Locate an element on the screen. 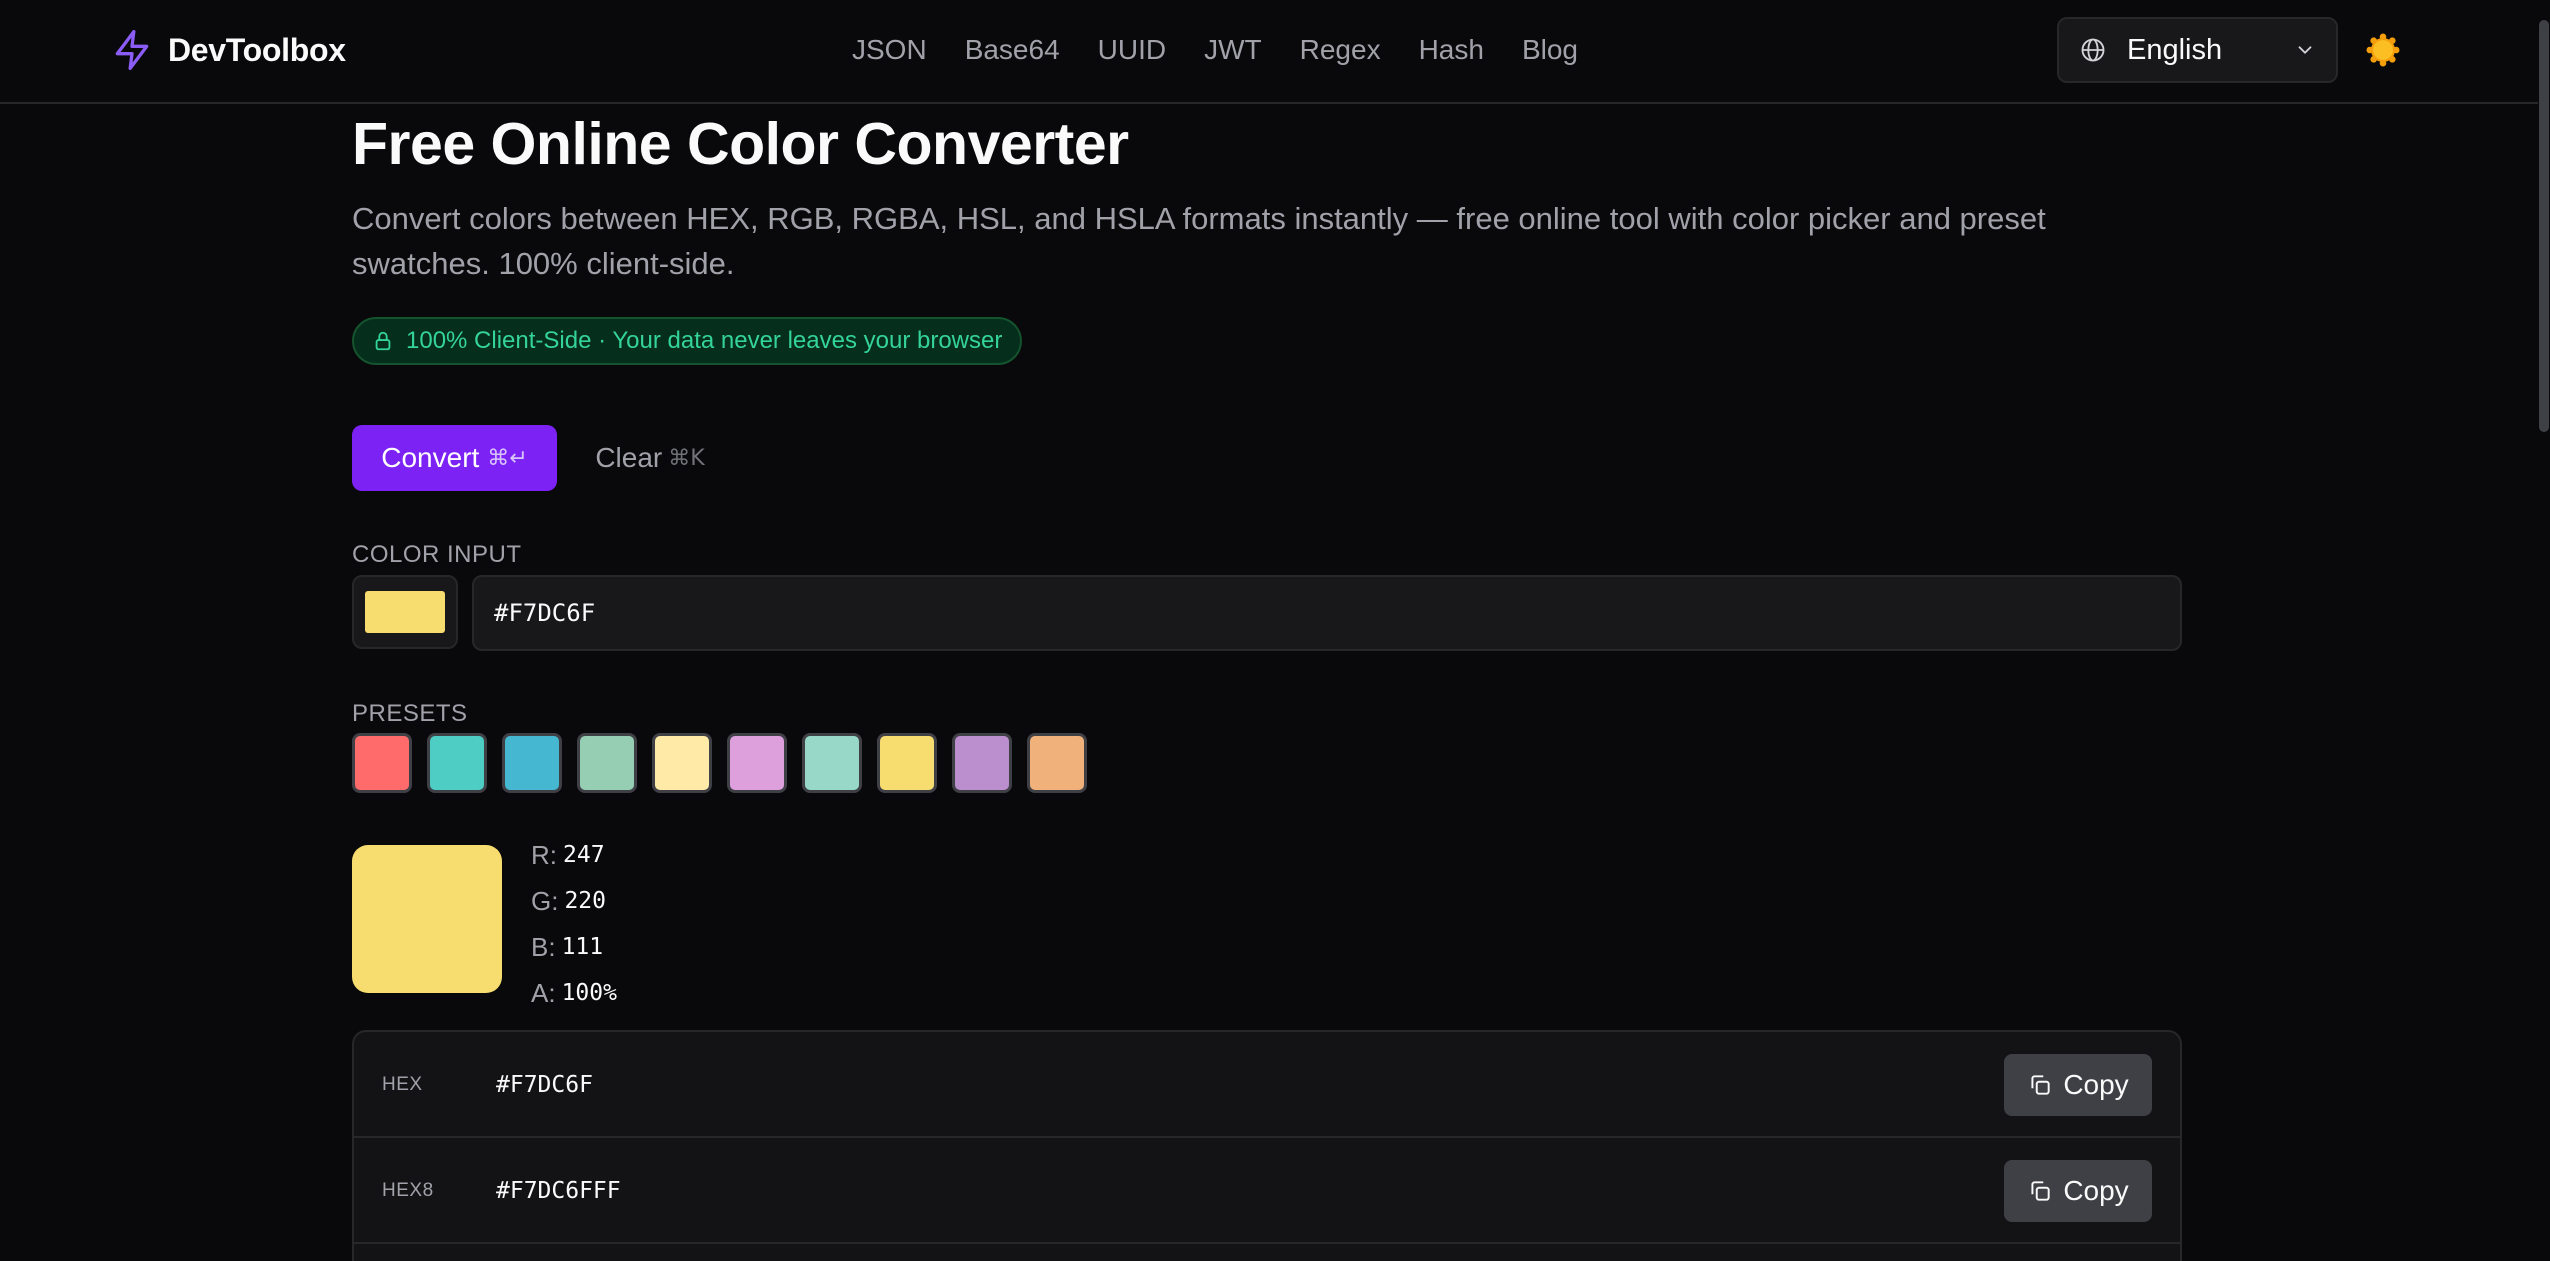 The image size is (2550, 1261). clear-shortcut: ⌘K is located at coordinates (686, 458).